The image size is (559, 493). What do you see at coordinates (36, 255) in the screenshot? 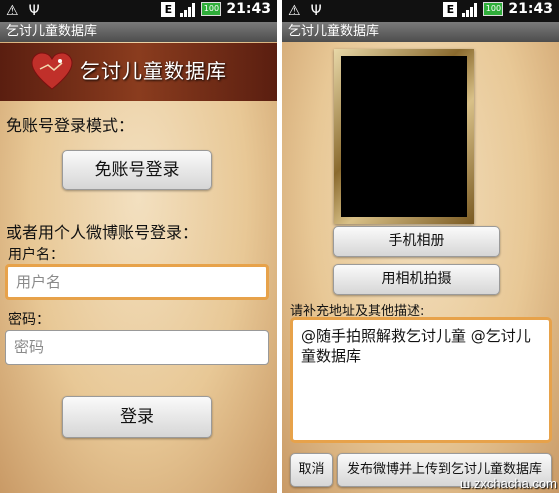
I see `username-label: 用户名：` at bounding box center [36, 255].